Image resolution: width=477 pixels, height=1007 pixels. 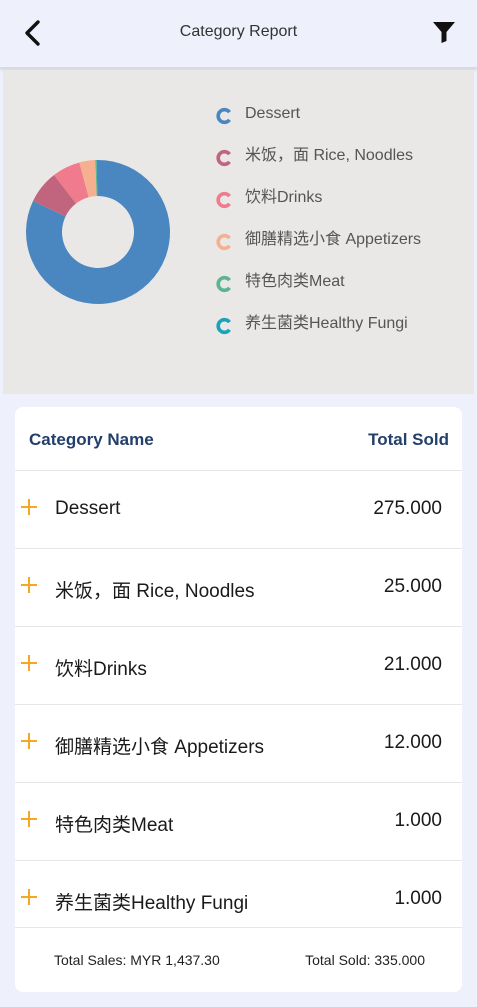 What do you see at coordinates (98, 232) in the screenshot?
I see `donut-chart` at bounding box center [98, 232].